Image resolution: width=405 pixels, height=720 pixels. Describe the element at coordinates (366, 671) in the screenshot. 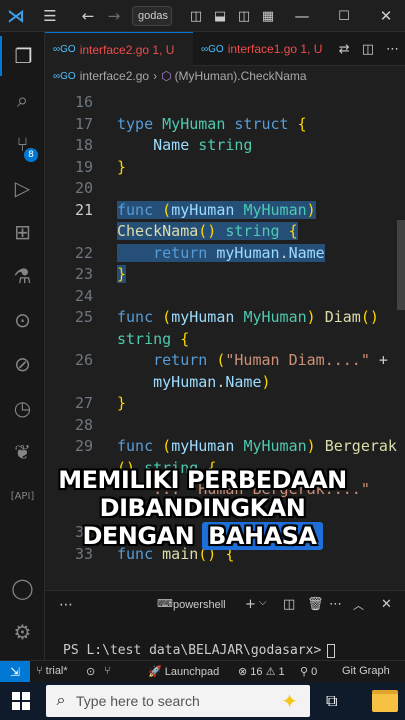

I see `git-graph-item: Git Graph` at that location.